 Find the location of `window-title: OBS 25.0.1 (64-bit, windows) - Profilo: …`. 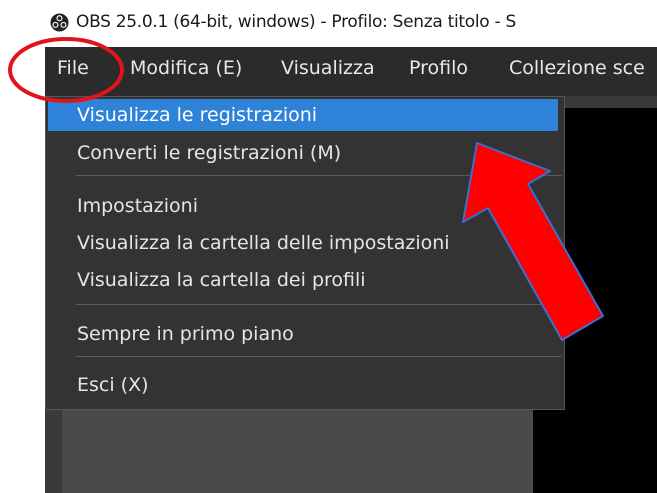

window-title: OBS 25.0.1 (64-bit, windows) - Profilo: … is located at coordinates (296, 22).